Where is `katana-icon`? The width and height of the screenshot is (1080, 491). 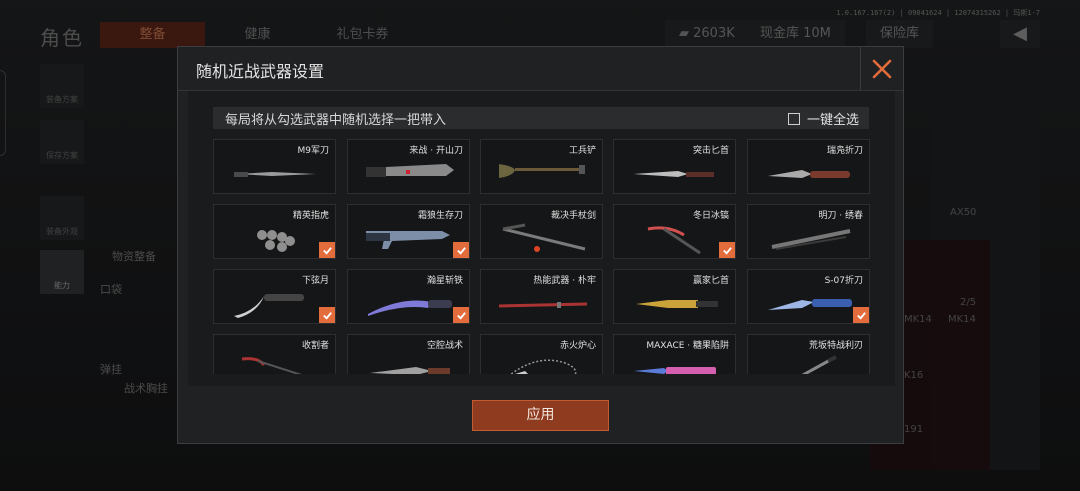
katana-icon is located at coordinates (543, 305).